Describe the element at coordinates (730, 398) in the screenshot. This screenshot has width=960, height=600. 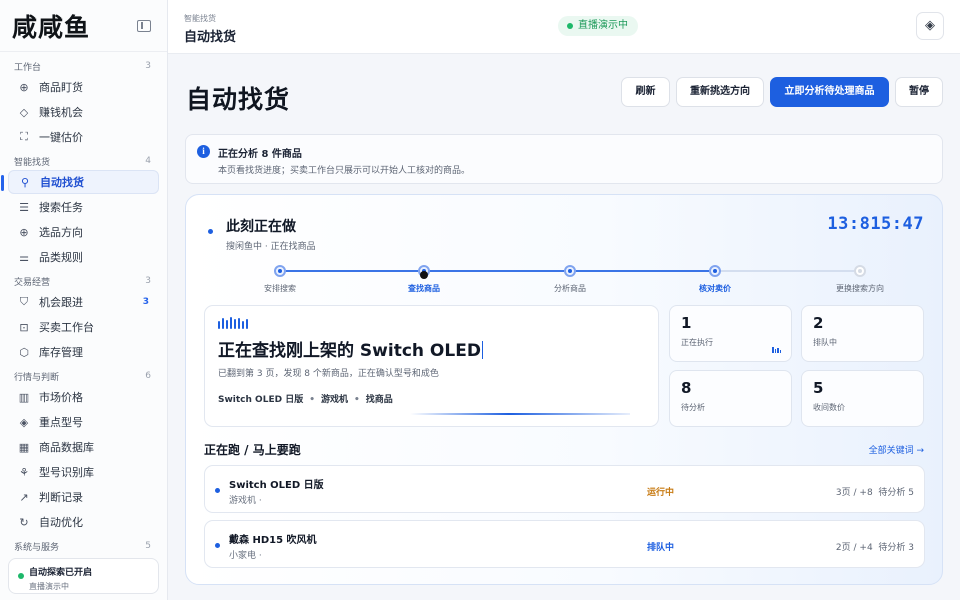
I see `stat-pending-analysis: 8 待分析` at that location.